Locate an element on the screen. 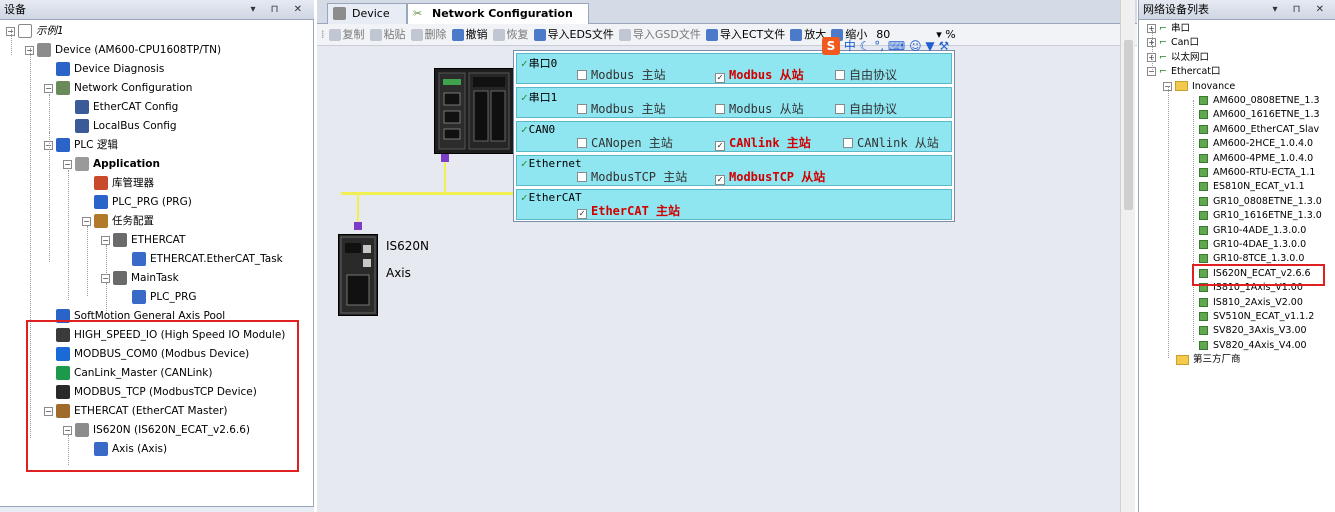  protocol-option: ✓ CANlink 主站 is located at coordinates (763, 143).